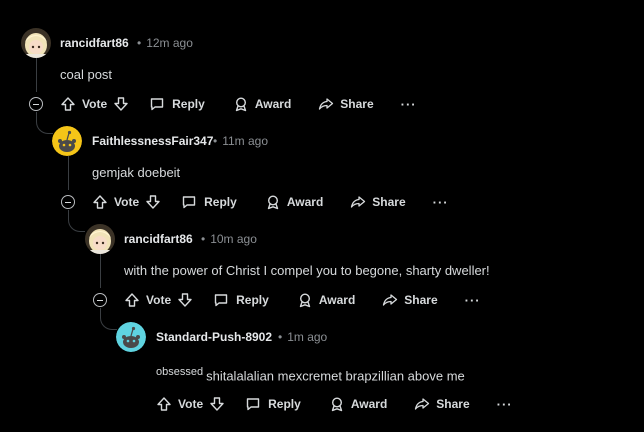 Image resolution: width=644 pixels, height=432 pixels. I want to click on comment-timestamp: • 1m ago, so click(303, 337).